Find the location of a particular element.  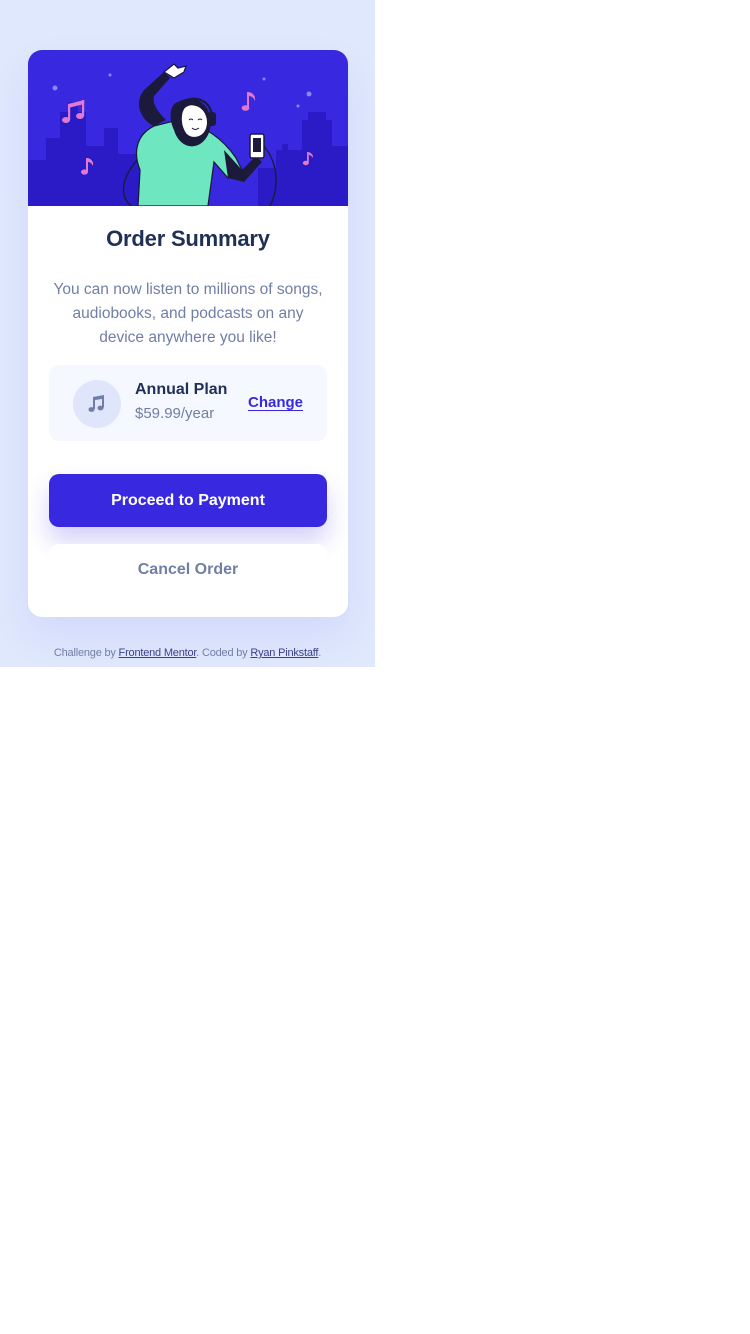

cancel-order-button: Cancel Order is located at coordinates (188, 570).